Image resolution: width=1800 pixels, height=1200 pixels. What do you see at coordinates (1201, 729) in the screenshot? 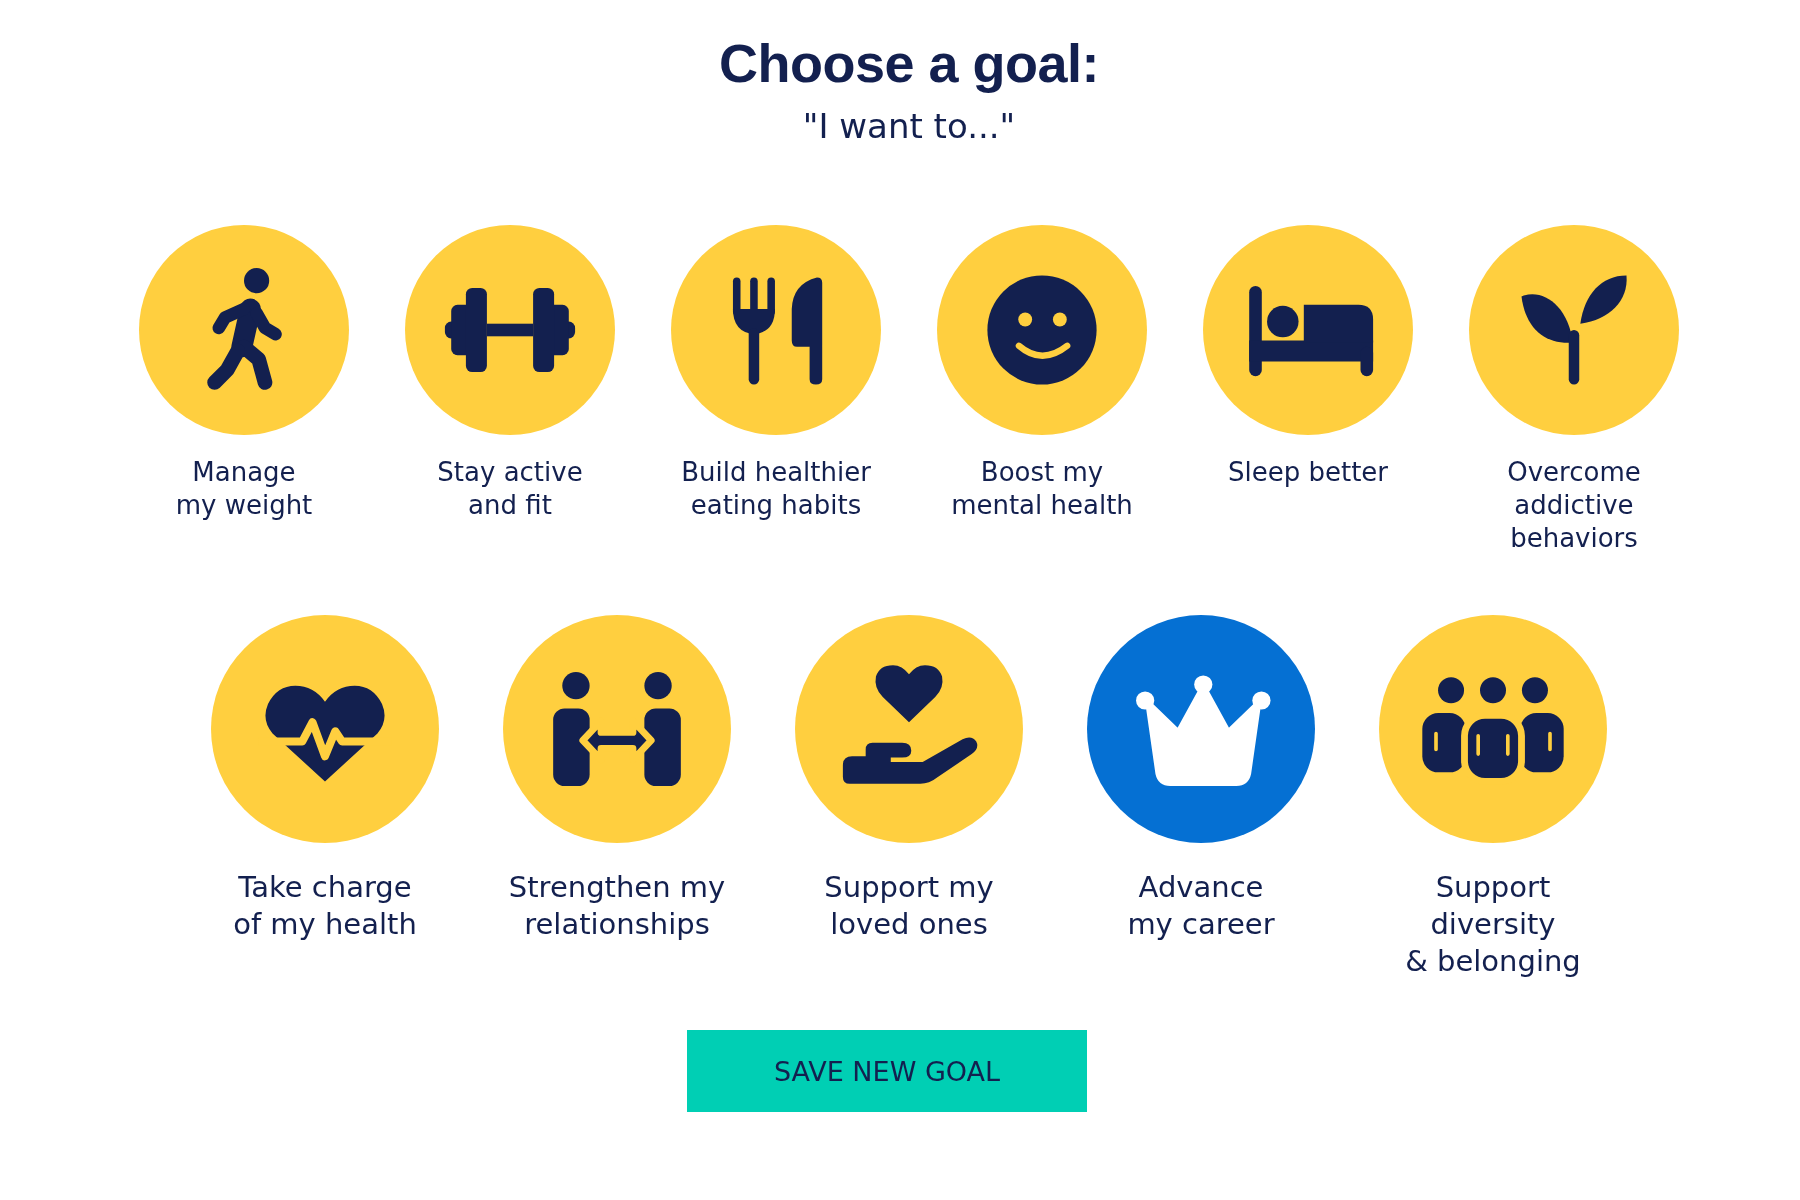
I see `crown-icon` at bounding box center [1201, 729].